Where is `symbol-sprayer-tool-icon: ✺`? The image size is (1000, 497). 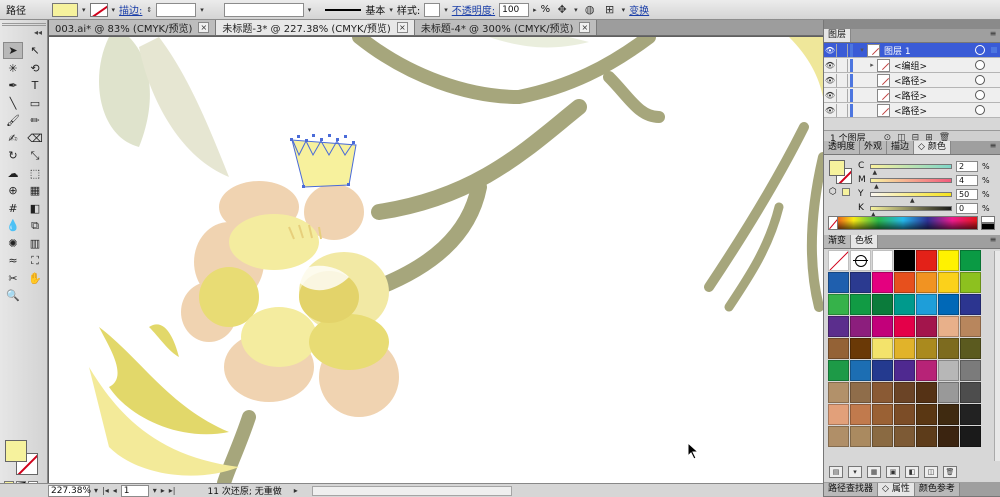
symbol-sprayer-tool-icon: ✺ is located at coordinates (13, 243).